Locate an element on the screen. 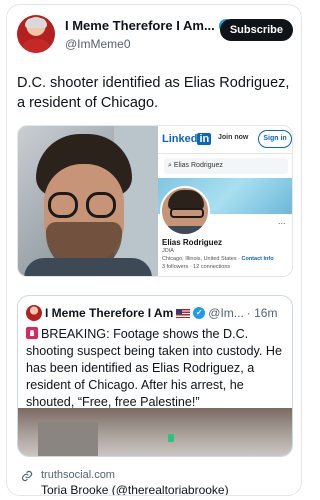 This screenshot has width=320, height=500. linkedin-followers: 3 followers · 12 connections is located at coordinates (196, 267).